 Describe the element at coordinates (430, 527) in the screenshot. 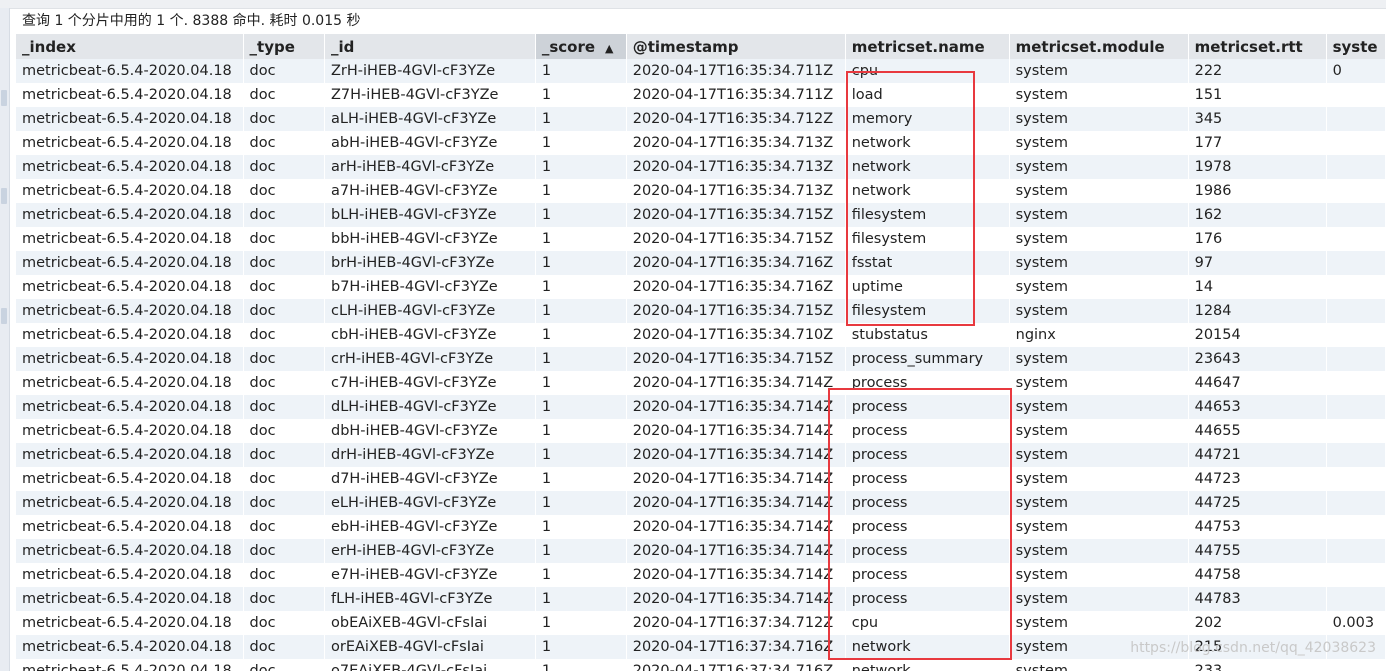

I see `table-cell: ebH-iHEB-4GVl-cF3YZe` at that location.